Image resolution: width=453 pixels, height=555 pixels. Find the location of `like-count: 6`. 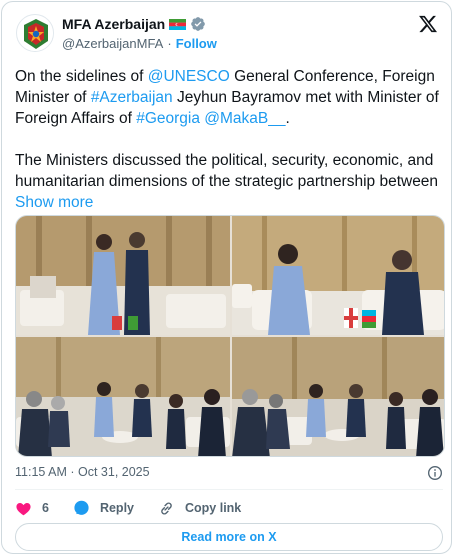

like-count: 6 is located at coordinates (45, 508).